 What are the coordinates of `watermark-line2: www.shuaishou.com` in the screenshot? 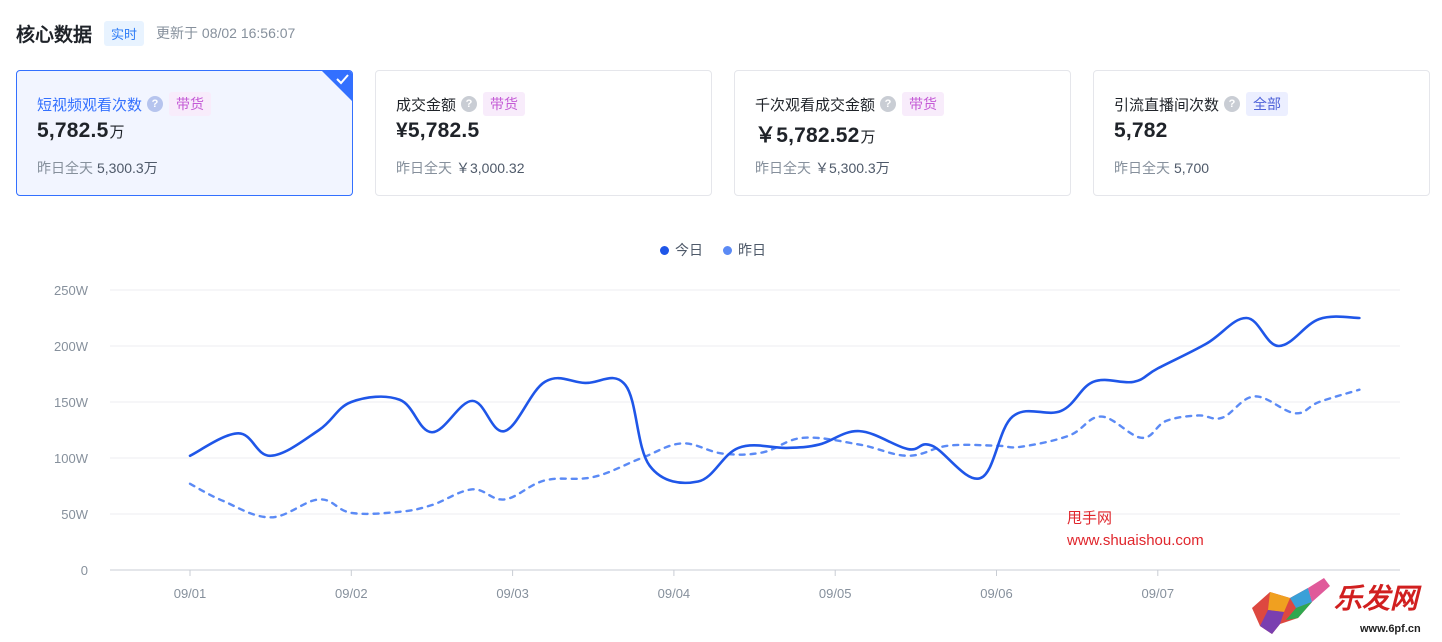 It's located at (1135, 540).